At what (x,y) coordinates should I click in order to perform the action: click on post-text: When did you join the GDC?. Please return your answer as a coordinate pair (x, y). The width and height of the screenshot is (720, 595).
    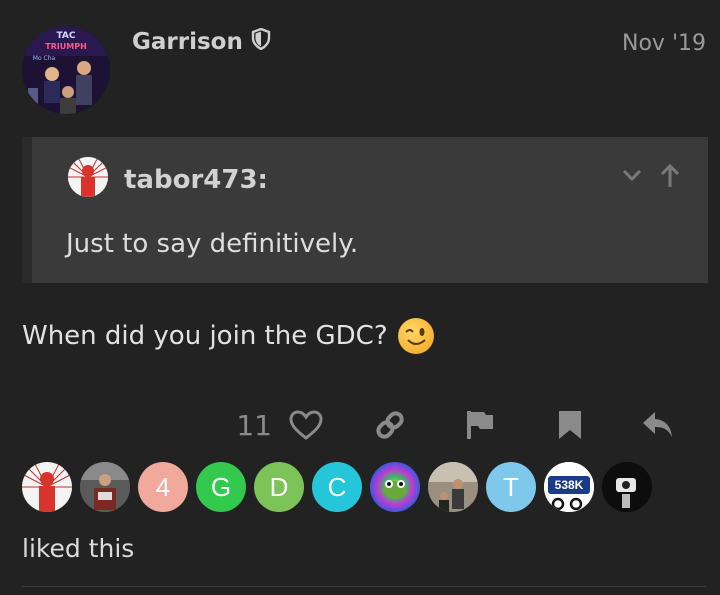
    Looking at the image, I should click on (205, 336).